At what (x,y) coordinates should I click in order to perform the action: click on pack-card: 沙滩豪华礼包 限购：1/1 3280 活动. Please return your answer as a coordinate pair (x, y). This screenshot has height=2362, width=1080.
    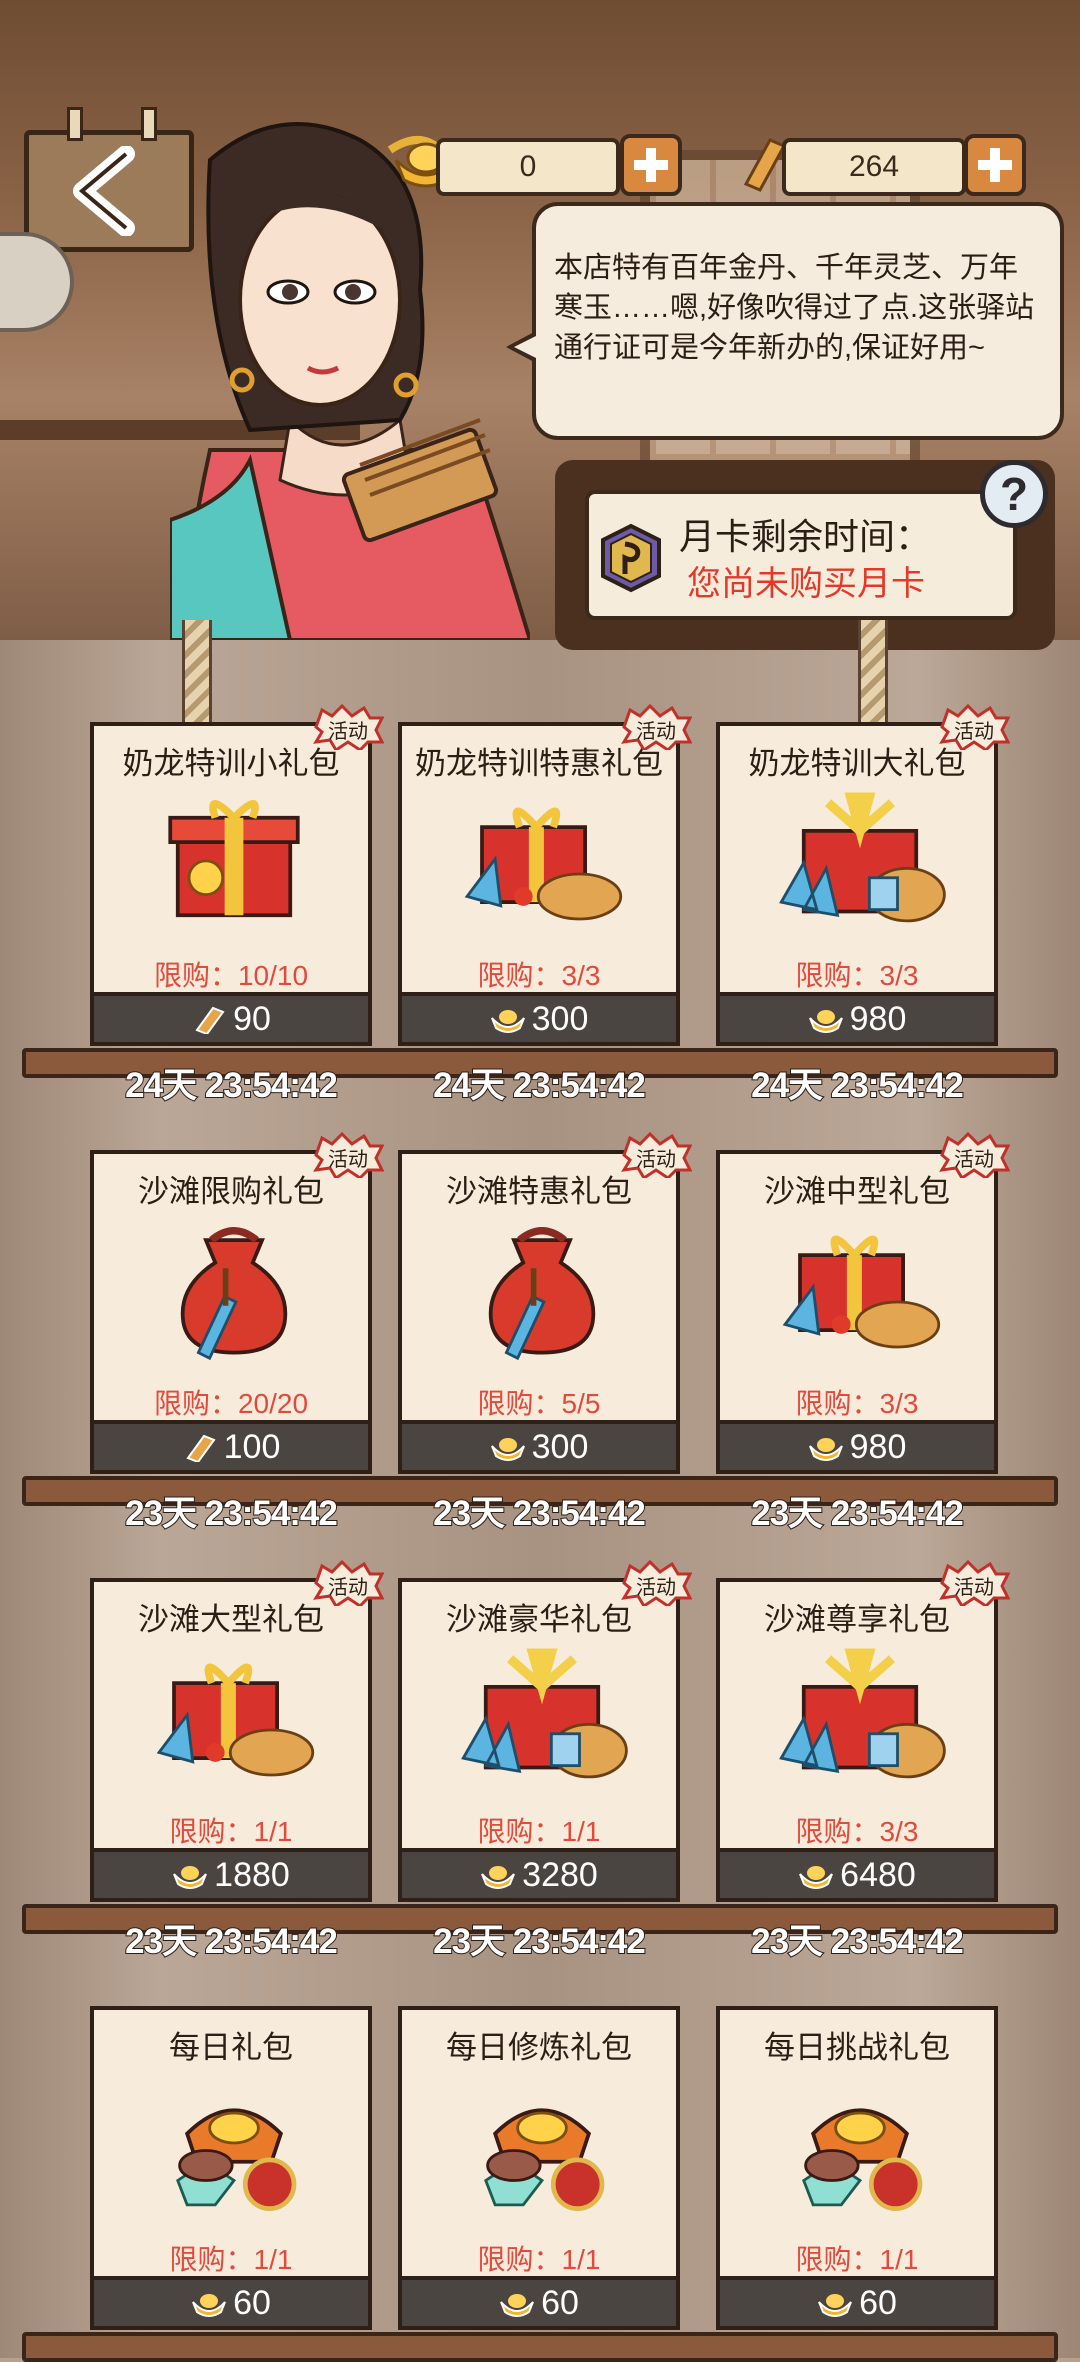
    Looking at the image, I should click on (545, 1731).